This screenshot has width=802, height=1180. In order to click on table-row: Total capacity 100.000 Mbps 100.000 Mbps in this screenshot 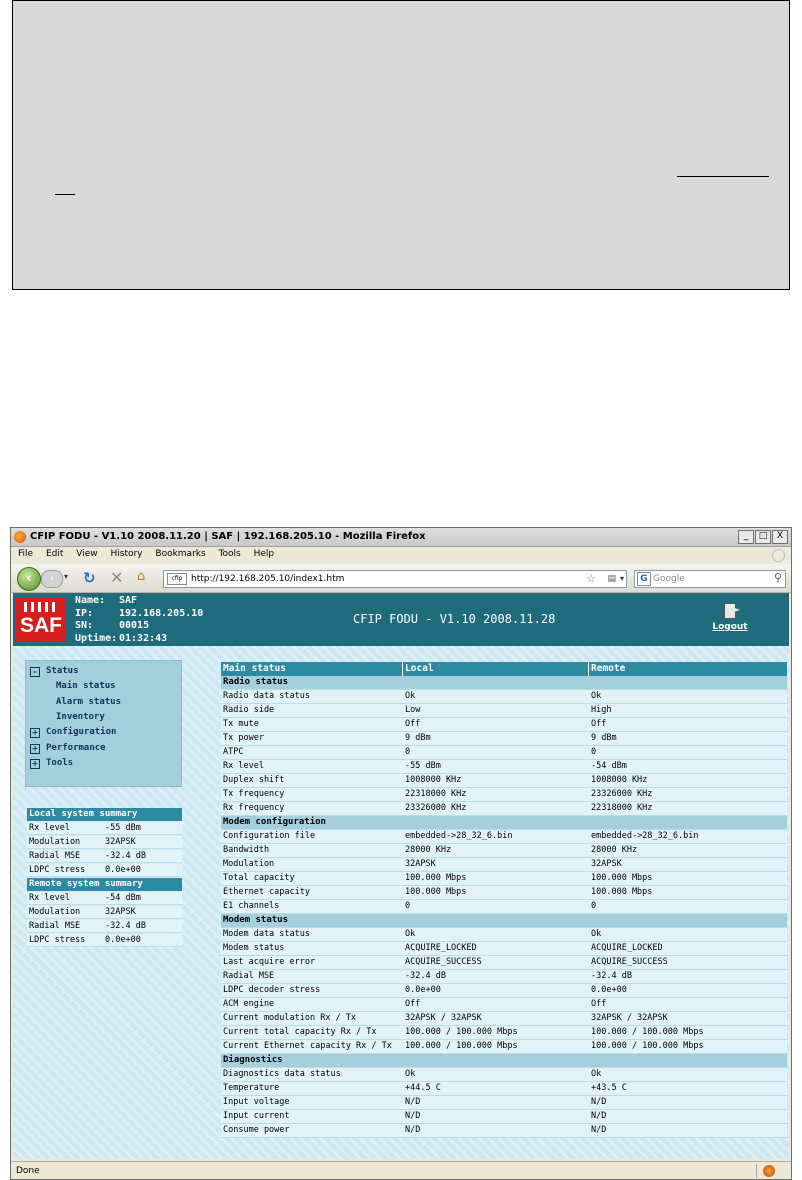, I will do `click(504, 879)`.